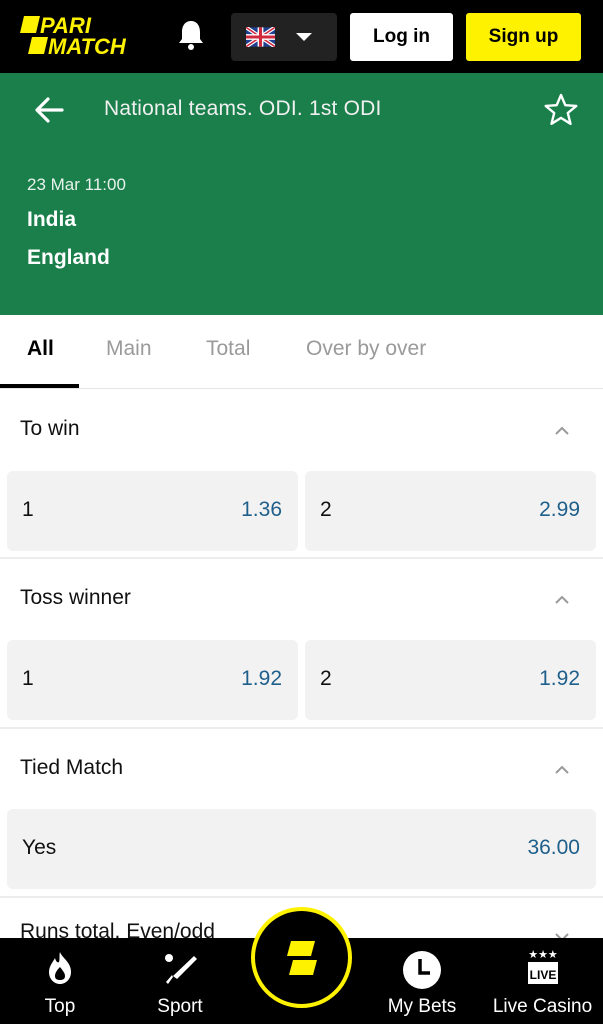 The image size is (603, 1024). Describe the element at coordinates (260, 37) in the screenshot. I see `uk-flag-icon` at that location.